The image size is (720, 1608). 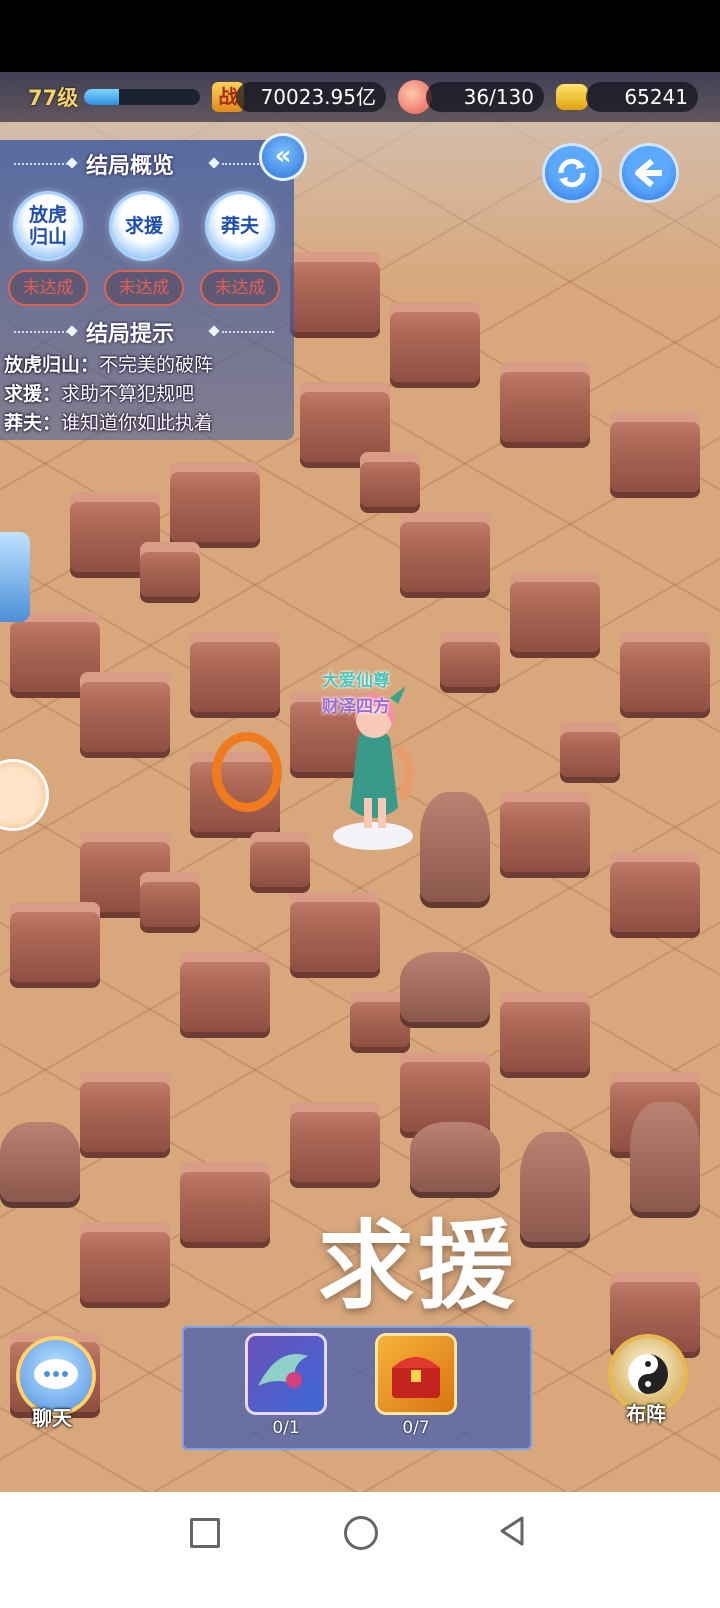 What do you see at coordinates (52, 1418) in the screenshot?
I see `chat-label: 聊天` at bounding box center [52, 1418].